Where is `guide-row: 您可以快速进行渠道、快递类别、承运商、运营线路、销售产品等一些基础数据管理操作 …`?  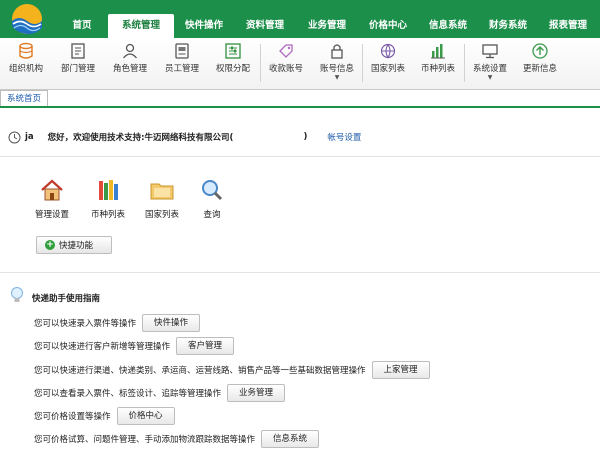 guide-row: 您可以快速进行渠道、快递类别、承运商、运营线路、销售产品等一些基础数据管理操作 … is located at coordinates (232, 370).